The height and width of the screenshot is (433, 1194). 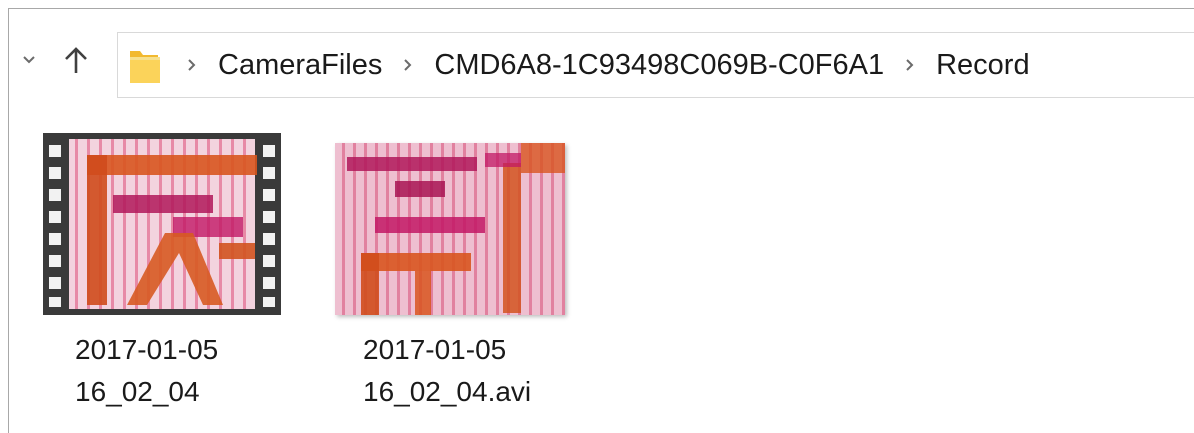 What do you see at coordinates (450, 229) in the screenshot?
I see `avi-thumbnail` at bounding box center [450, 229].